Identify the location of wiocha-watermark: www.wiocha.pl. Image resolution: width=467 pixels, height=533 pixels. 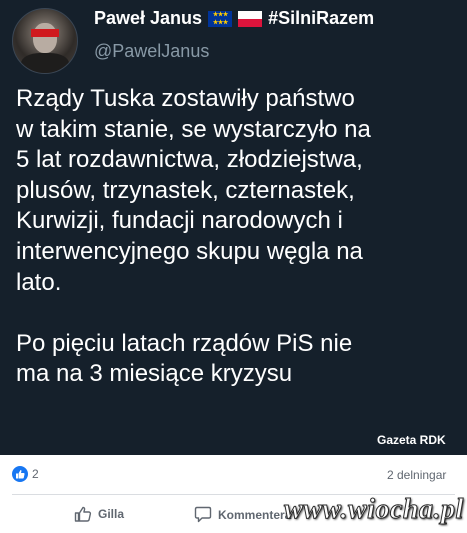
(374, 510).